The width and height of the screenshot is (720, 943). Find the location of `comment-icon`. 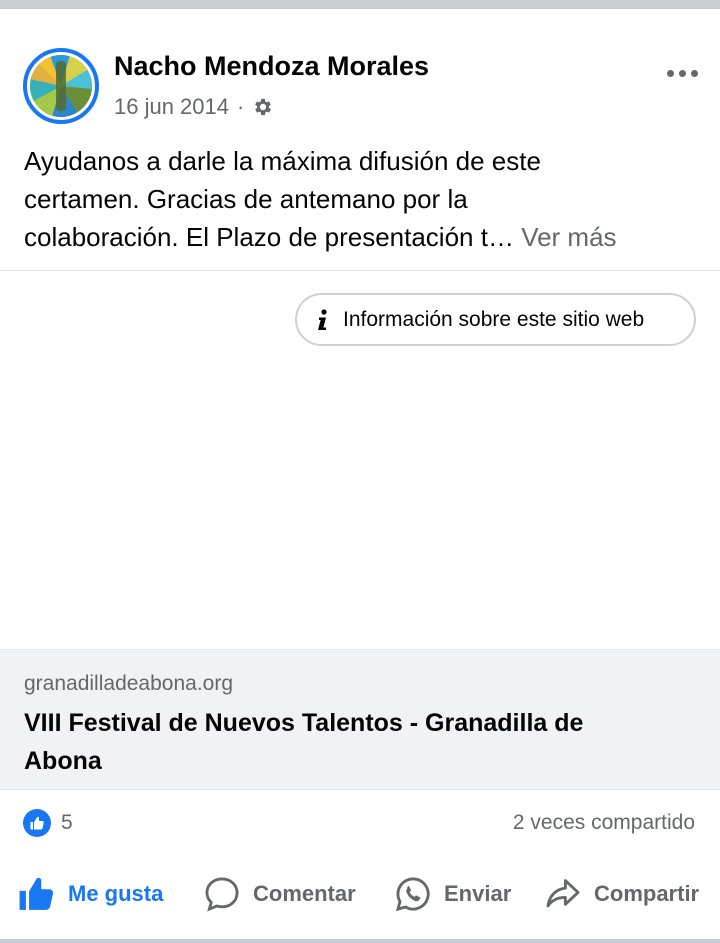

comment-icon is located at coordinates (222, 894).